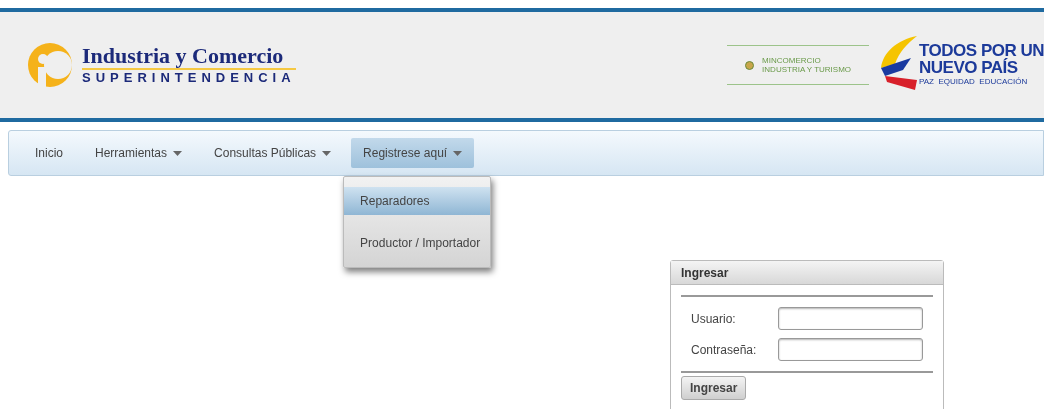 This screenshot has height=409, width=1044. I want to click on login-button: Ingresar, so click(714, 388).